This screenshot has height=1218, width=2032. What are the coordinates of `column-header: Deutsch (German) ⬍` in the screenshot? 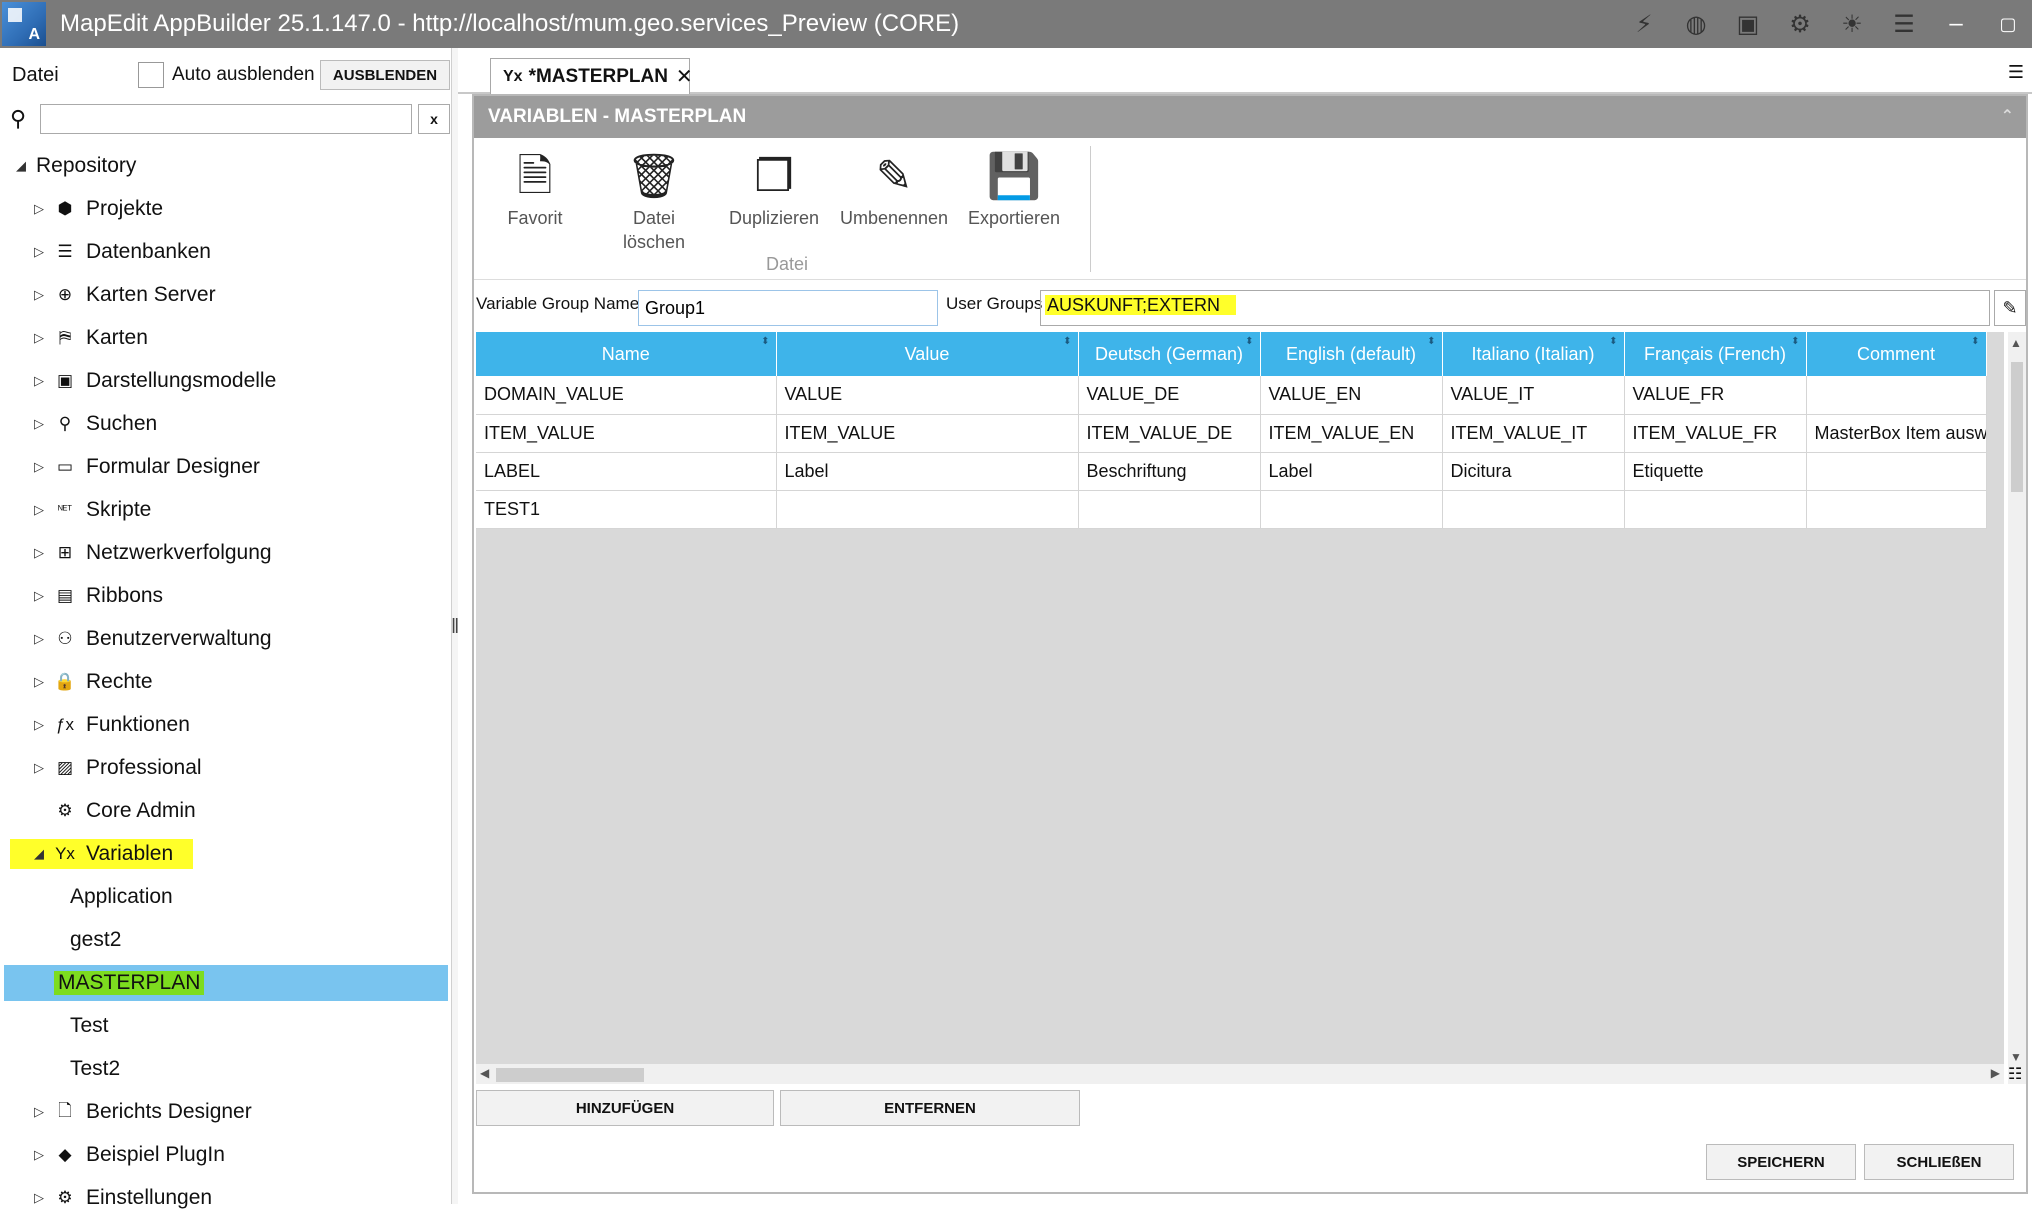 It's located at (1169, 354).